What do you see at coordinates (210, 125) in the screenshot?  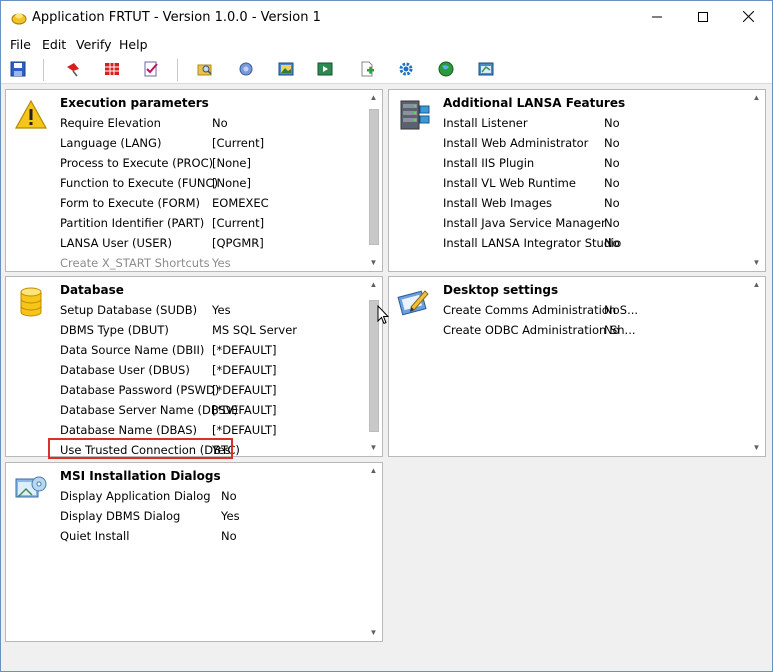 I see `list-item: Require Elevation No` at bounding box center [210, 125].